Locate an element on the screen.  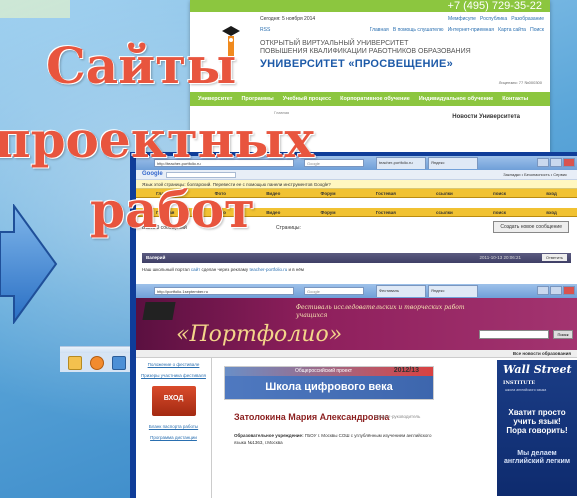
portfolio-title: «Портфолио» is located at coordinates (259, 334).